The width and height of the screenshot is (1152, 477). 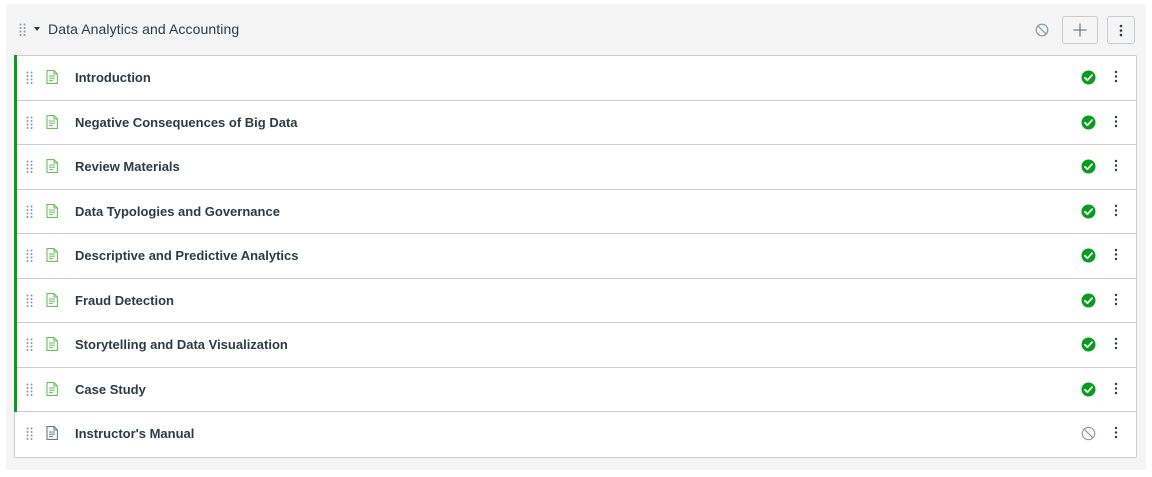 I want to click on module-item: Storytelling and Data Visualization, so click(x=575, y=345).